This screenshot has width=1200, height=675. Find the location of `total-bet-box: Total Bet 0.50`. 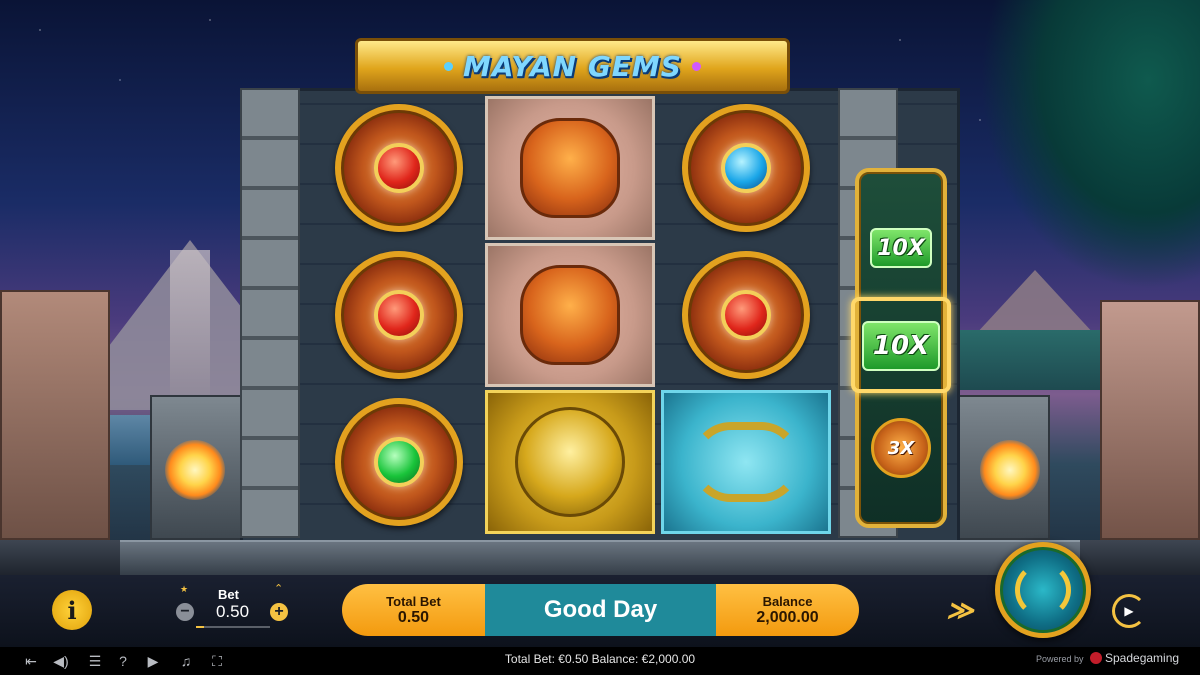

total-bet-box: Total Bet 0.50 is located at coordinates (413, 610).